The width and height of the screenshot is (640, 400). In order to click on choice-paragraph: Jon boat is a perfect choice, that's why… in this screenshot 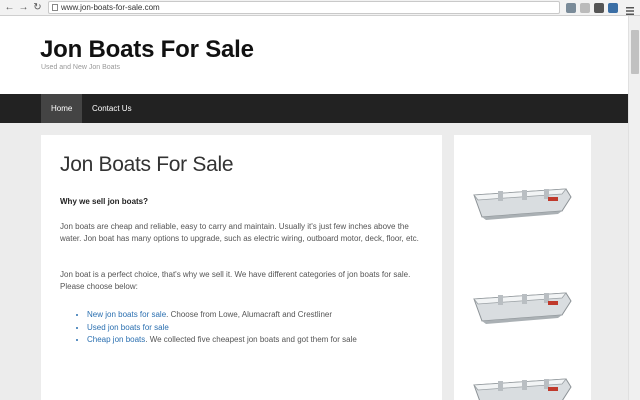, I will do `click(235, 280)`.